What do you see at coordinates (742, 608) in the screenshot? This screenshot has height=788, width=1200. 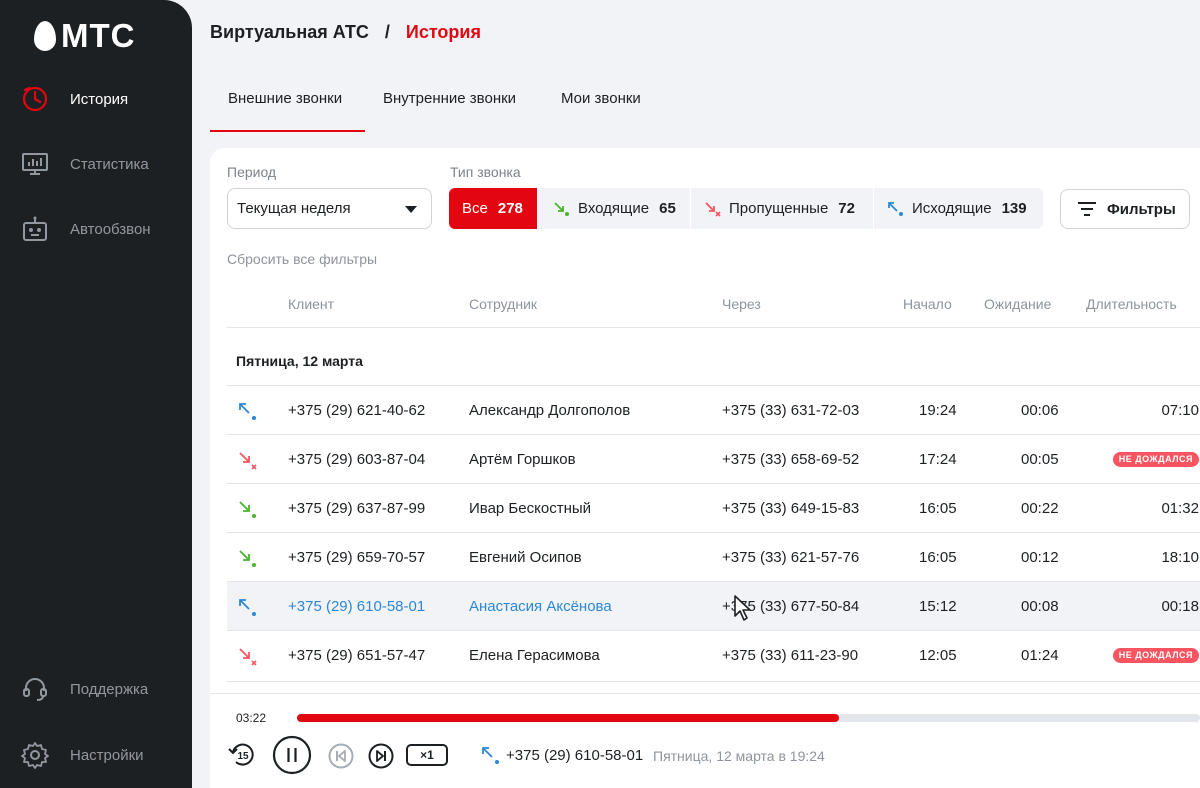 I see `mouse-cursor-icon` at bounding box center [742, 608].